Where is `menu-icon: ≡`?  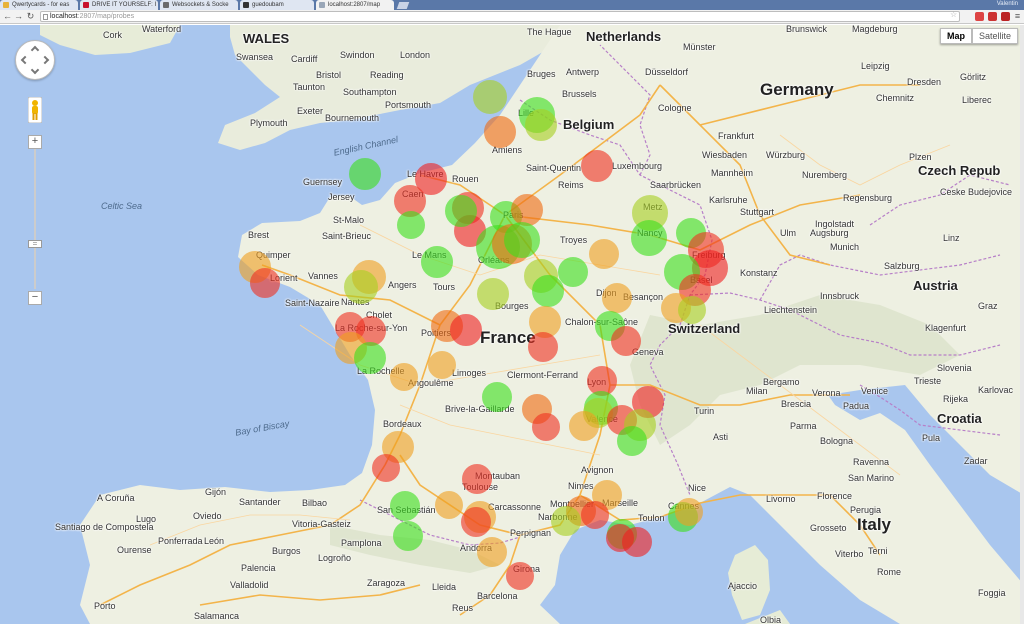
menu-icon: ≡ is located at coordinates (1017, 16).